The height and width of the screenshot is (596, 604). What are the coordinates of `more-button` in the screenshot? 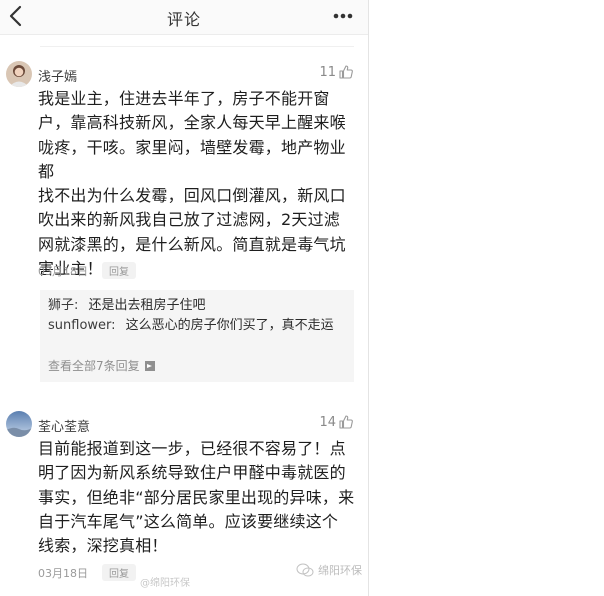 It's located at (343, 16).